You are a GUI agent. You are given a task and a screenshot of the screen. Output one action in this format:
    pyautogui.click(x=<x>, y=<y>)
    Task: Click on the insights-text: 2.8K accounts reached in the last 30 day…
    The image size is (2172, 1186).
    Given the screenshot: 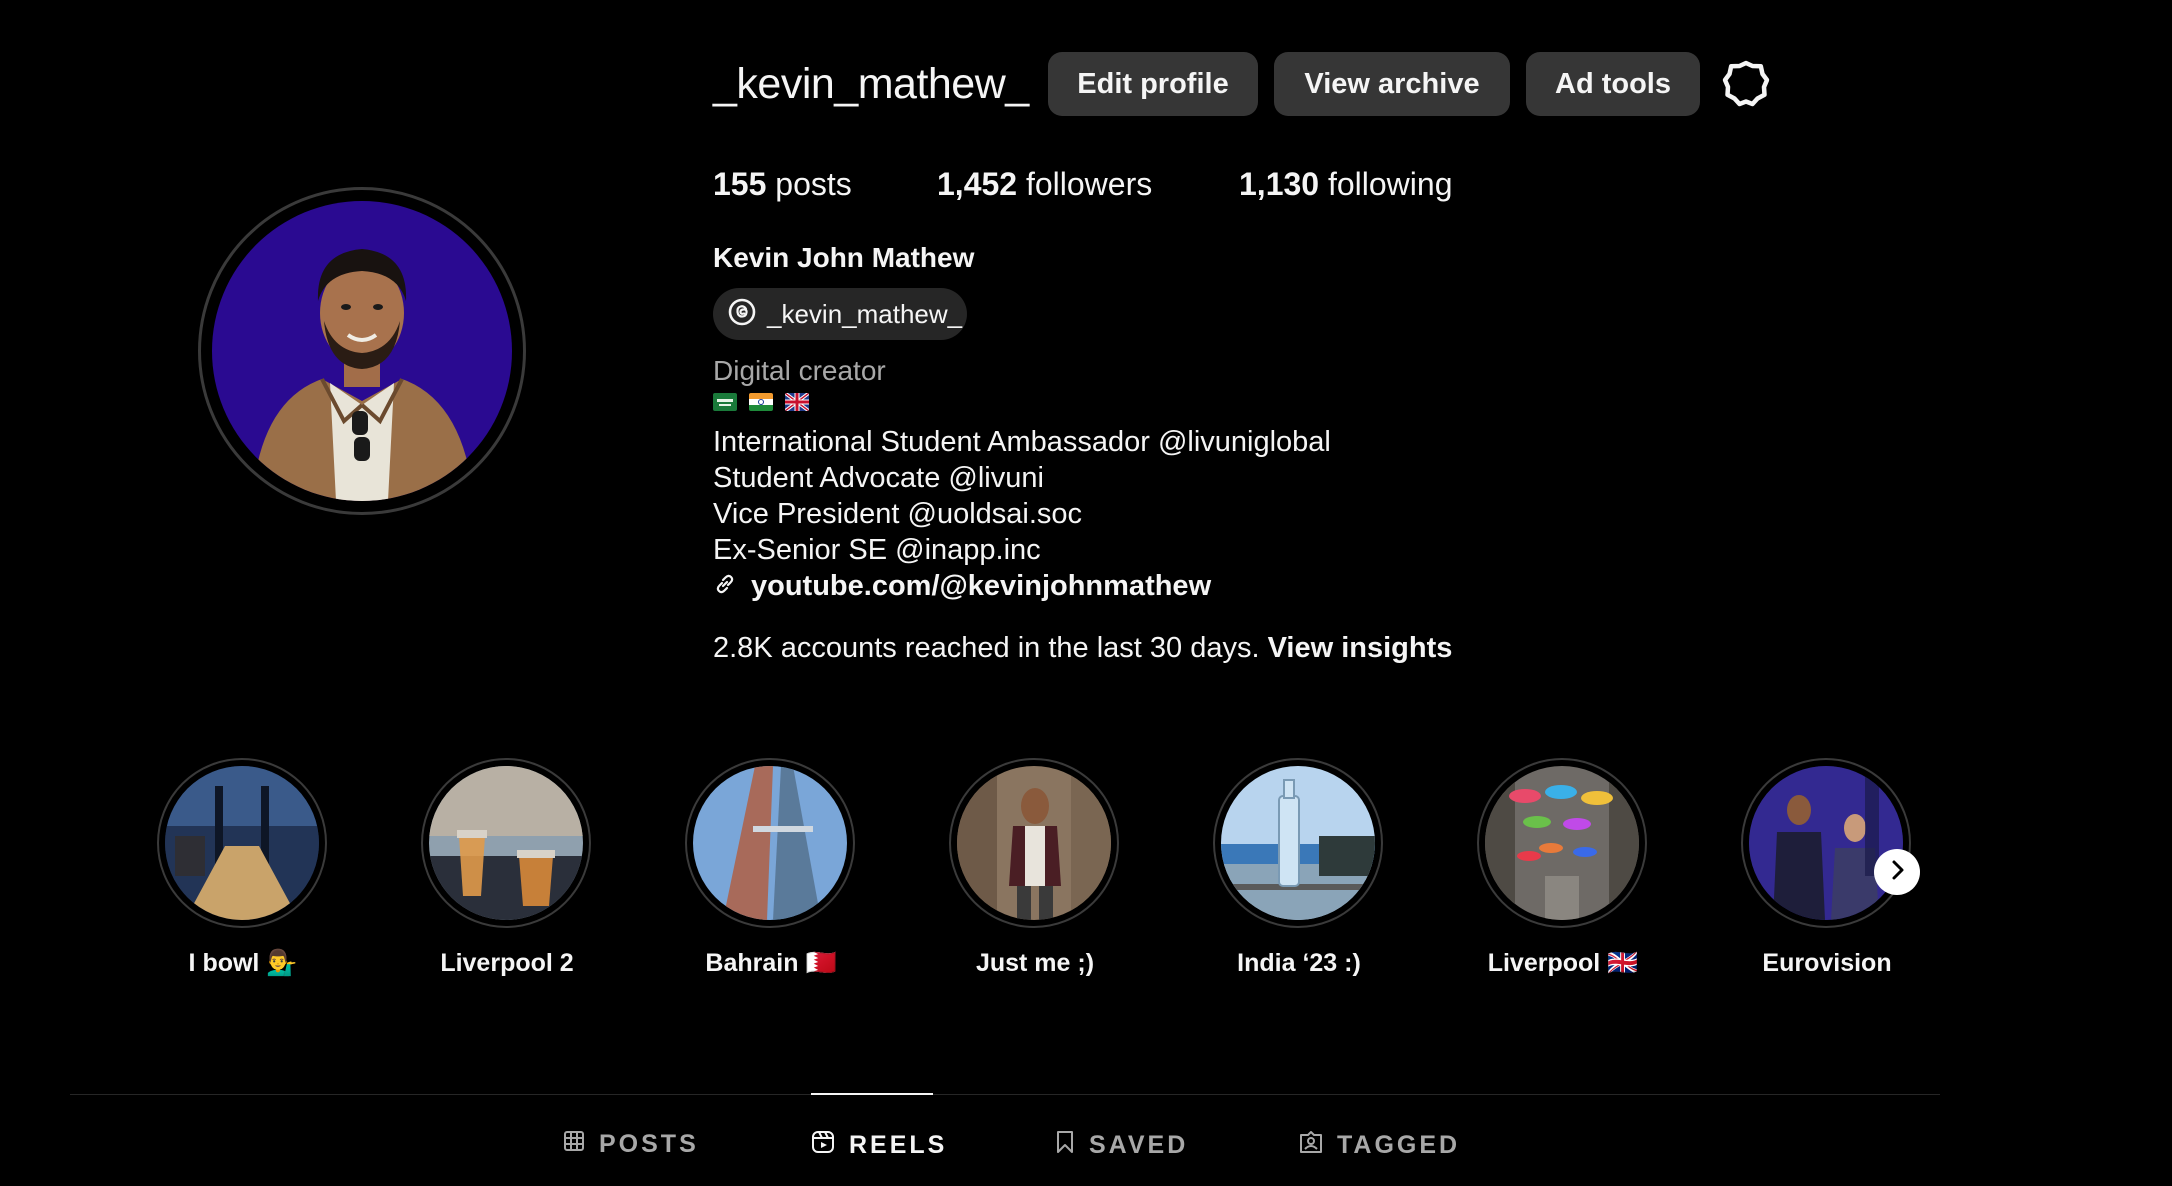 What is the action you would take?
    pyautogui.click(x=986, y=648)
    